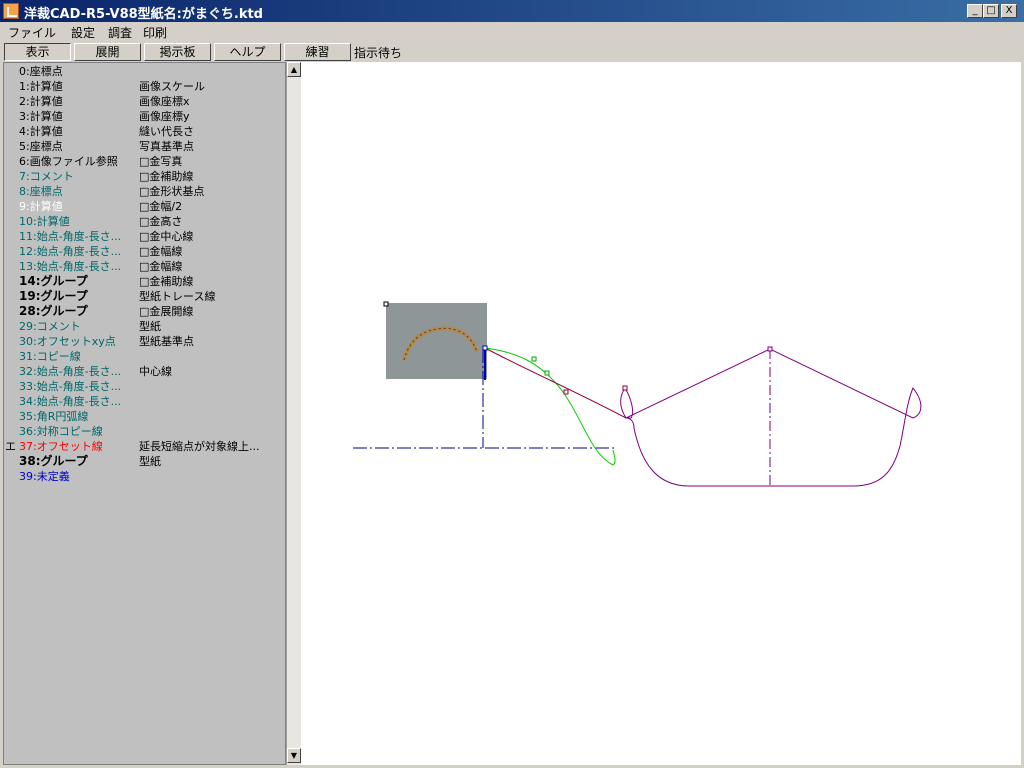 This screenshot has height=768, width=1024. I want to click on item-name: 4:計算値, so click(41, 131).